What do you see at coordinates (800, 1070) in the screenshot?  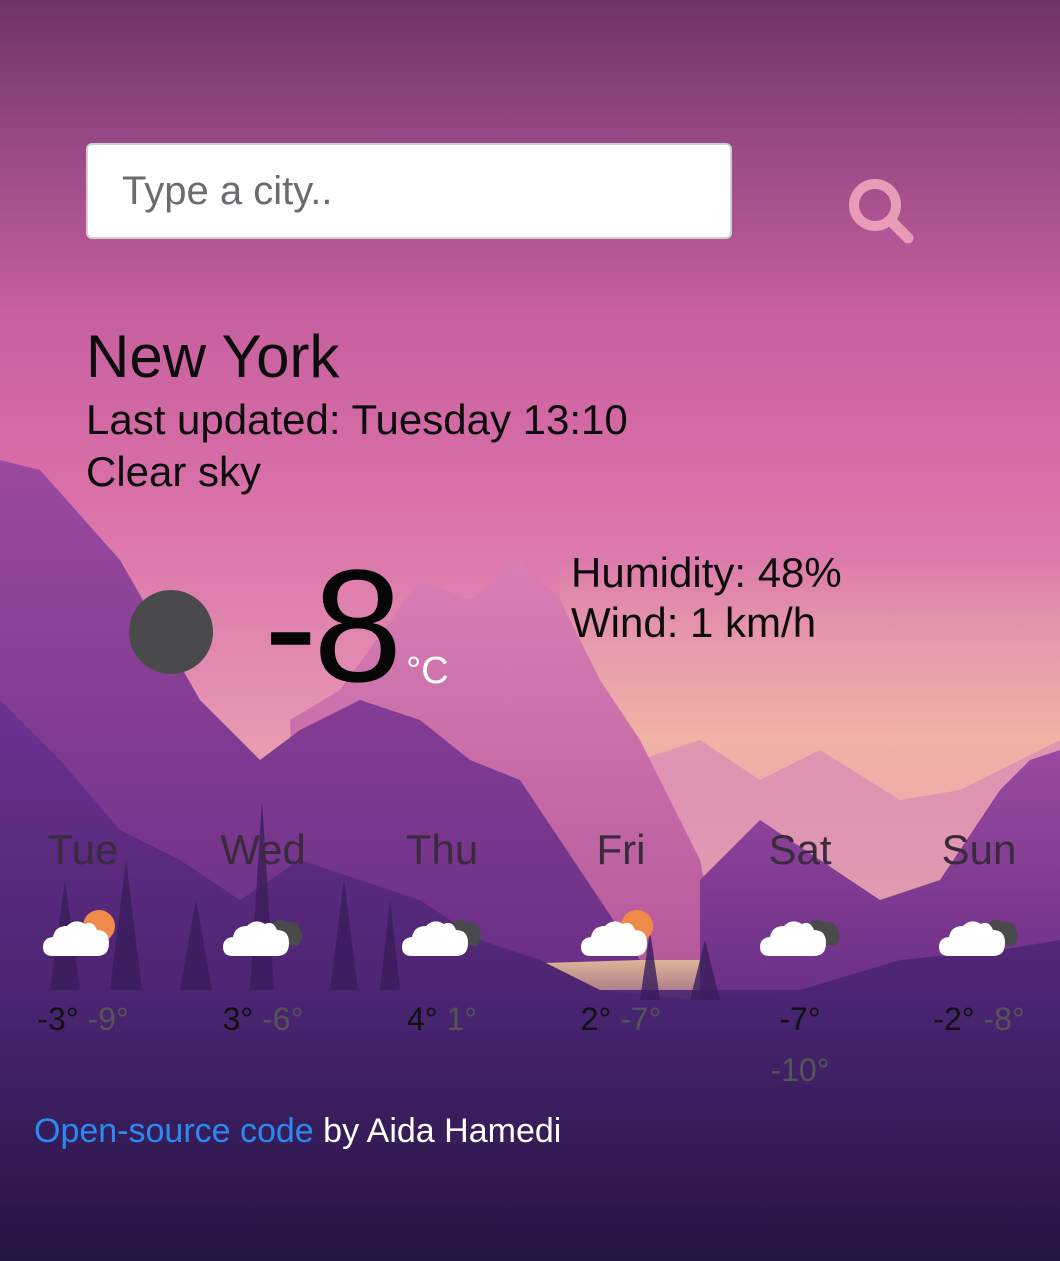 I see `forecast-min: -10°` at bounding box center [800, 1070].